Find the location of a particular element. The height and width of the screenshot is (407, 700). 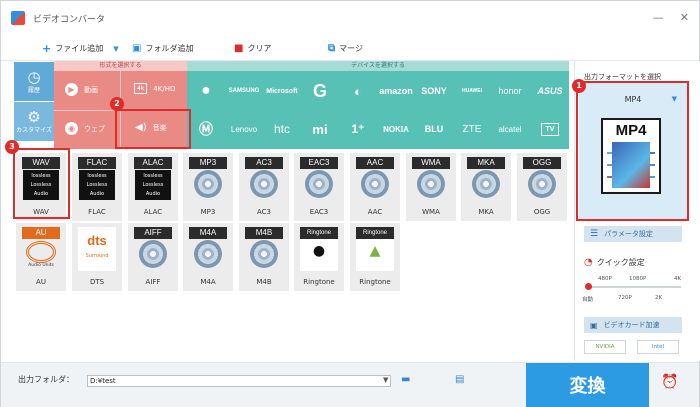

clock-icon: ◷ is located at coordinates (34, 76).